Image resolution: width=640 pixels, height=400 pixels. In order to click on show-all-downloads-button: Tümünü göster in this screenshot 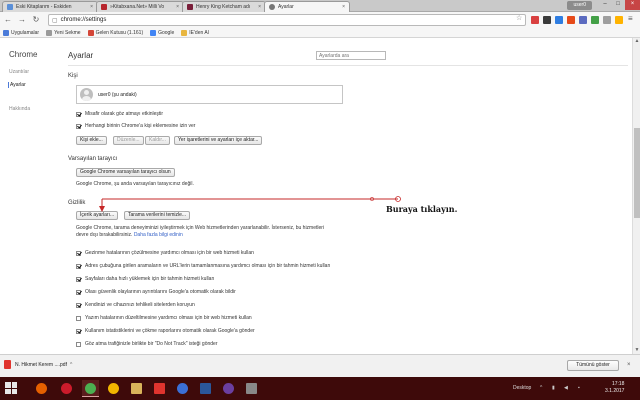, I will do `click(593, 365)`.